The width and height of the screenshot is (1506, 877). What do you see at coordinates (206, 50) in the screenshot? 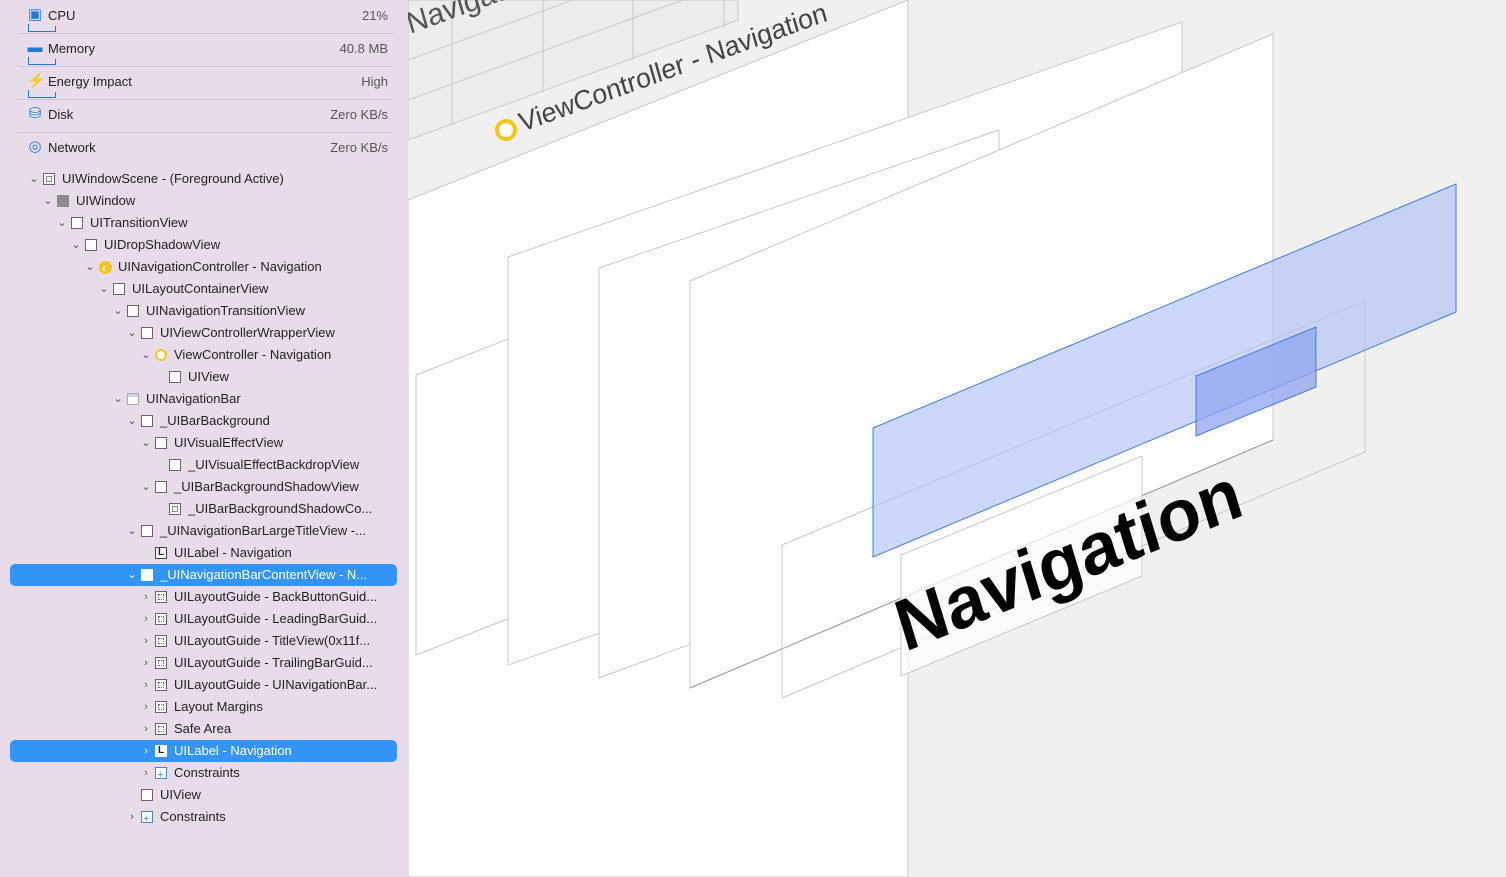
I see `gauge-memory: ▬ Memory 40.8 MB` at bounding box center [206, 50].